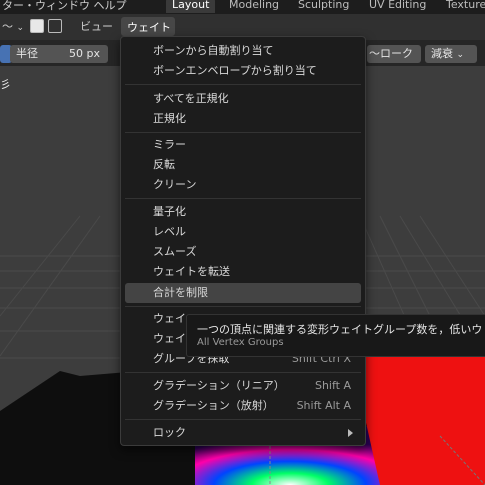  What do you see at coordinates (191, 271) in the screenshot?
I see `menu-item-label: ウェイトを転送` at bounding box center [191, 271].